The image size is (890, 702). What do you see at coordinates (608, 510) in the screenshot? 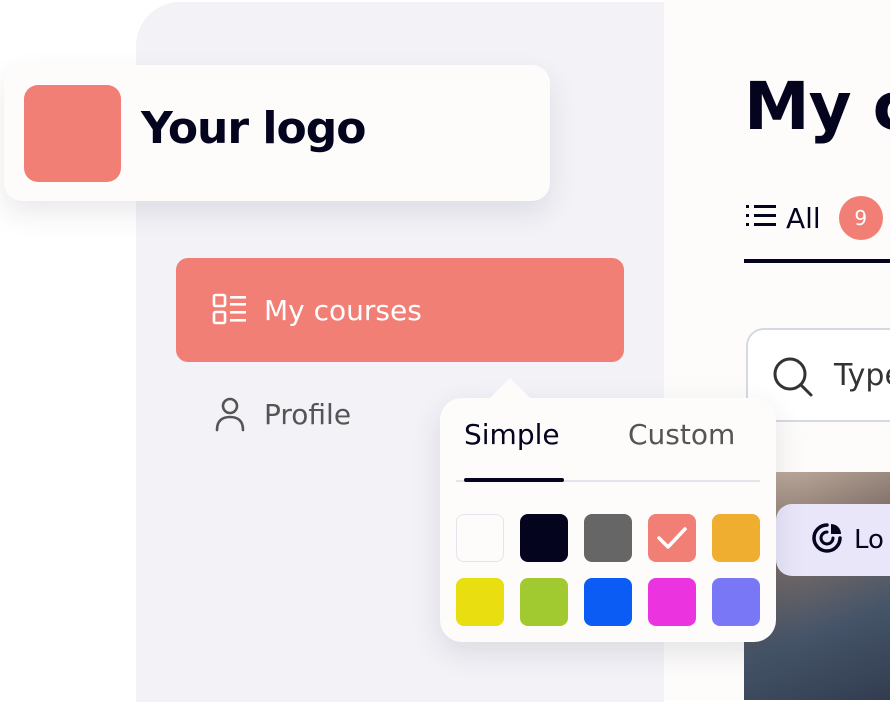
I see `color-picker-popover: Simple Custom` at bounding box center [608, 510].